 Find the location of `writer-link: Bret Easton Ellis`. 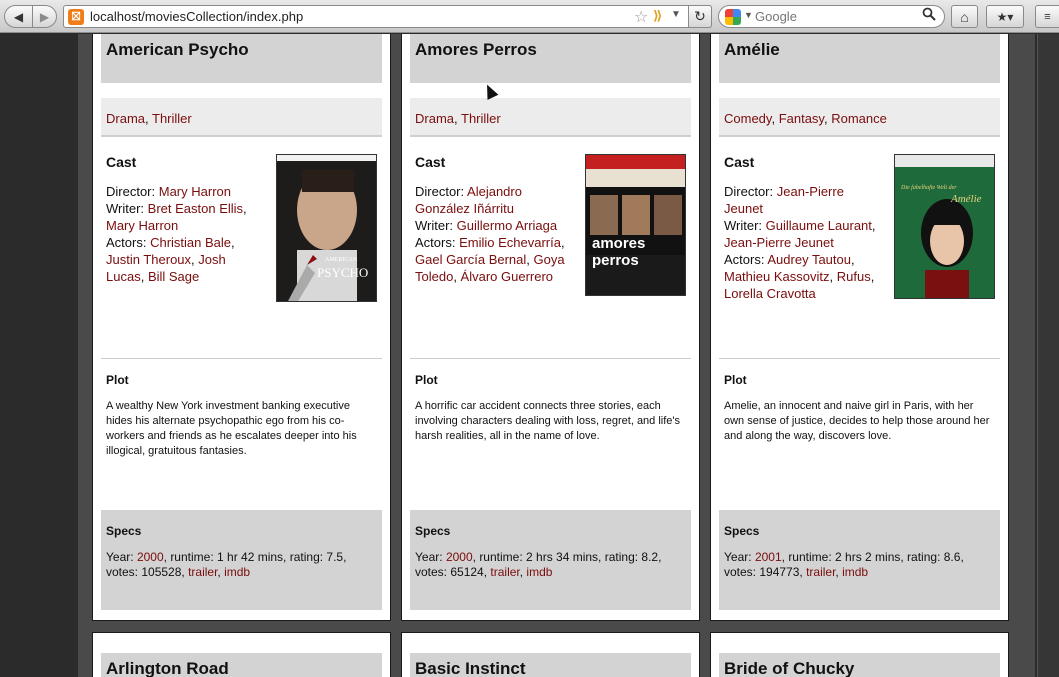

writer-link: Bret Easton Ellis is located at coordinates (195, 208).